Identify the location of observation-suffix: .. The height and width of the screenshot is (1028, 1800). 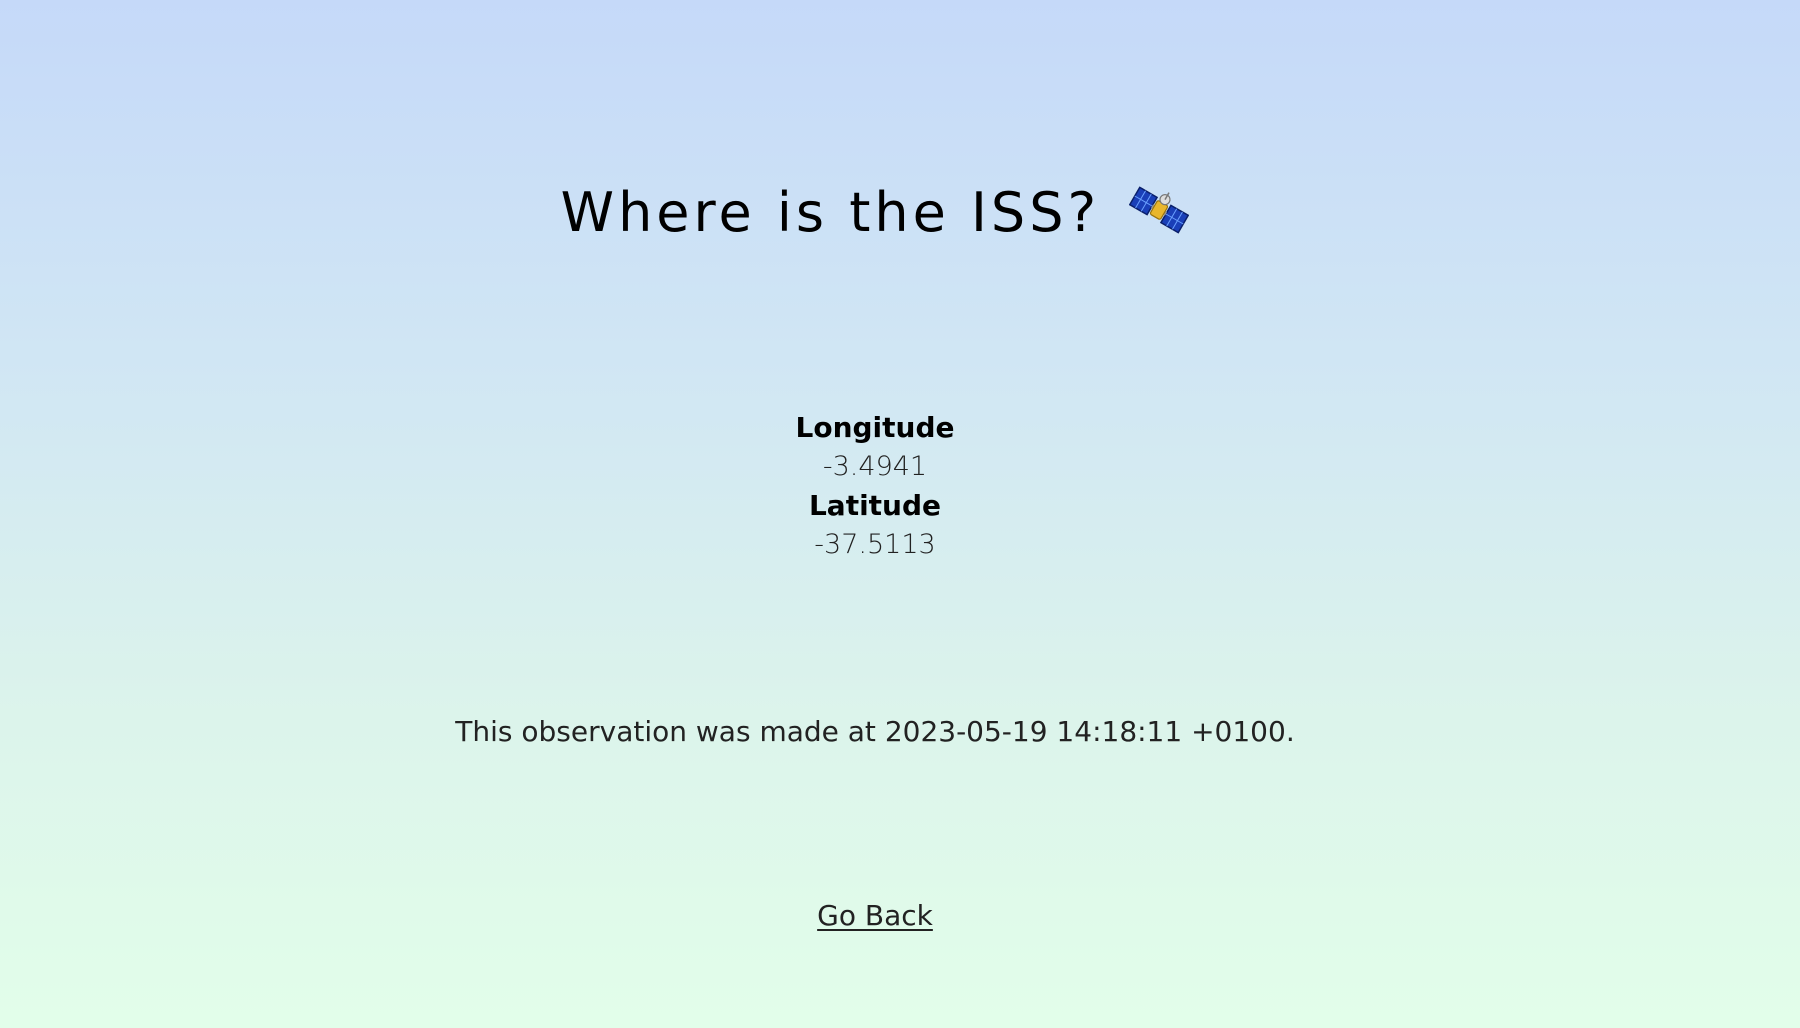
(1290, 731).